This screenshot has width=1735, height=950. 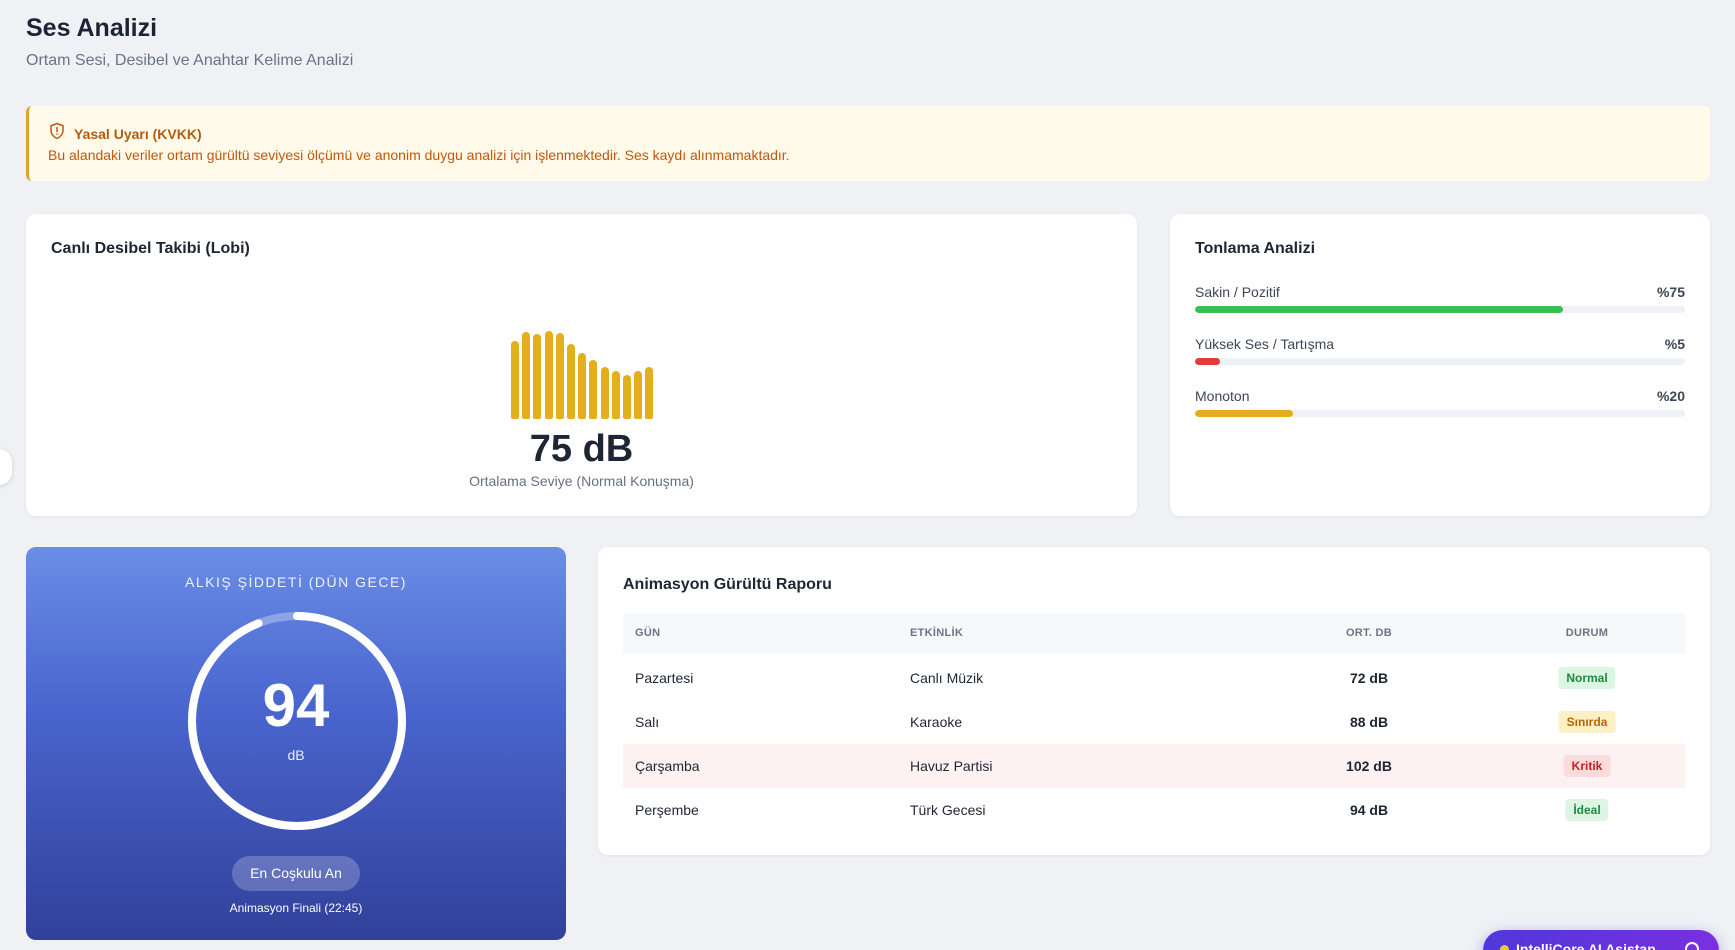 What do you see at coordinates (667, 766) in the screenshot?
I see `cell-day: Çarşamba` at bounding box center [667, 766].